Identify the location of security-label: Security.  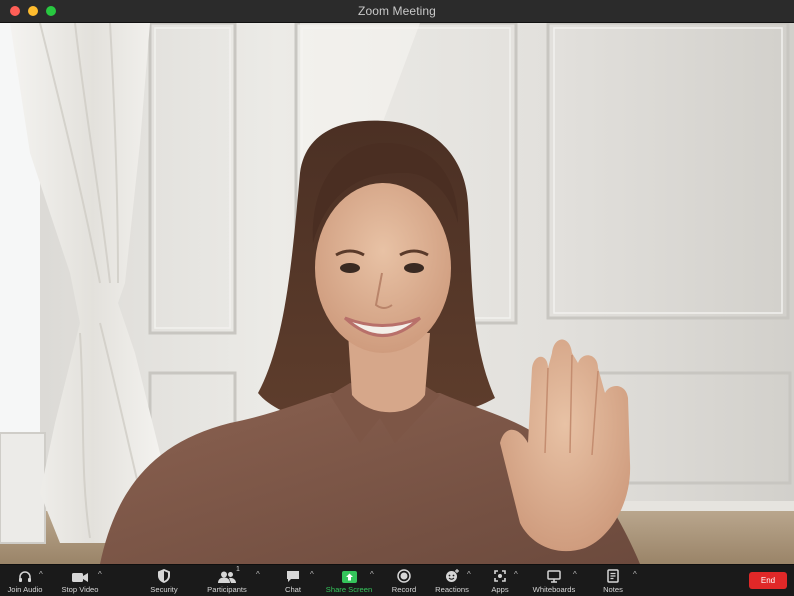
(164, 589).